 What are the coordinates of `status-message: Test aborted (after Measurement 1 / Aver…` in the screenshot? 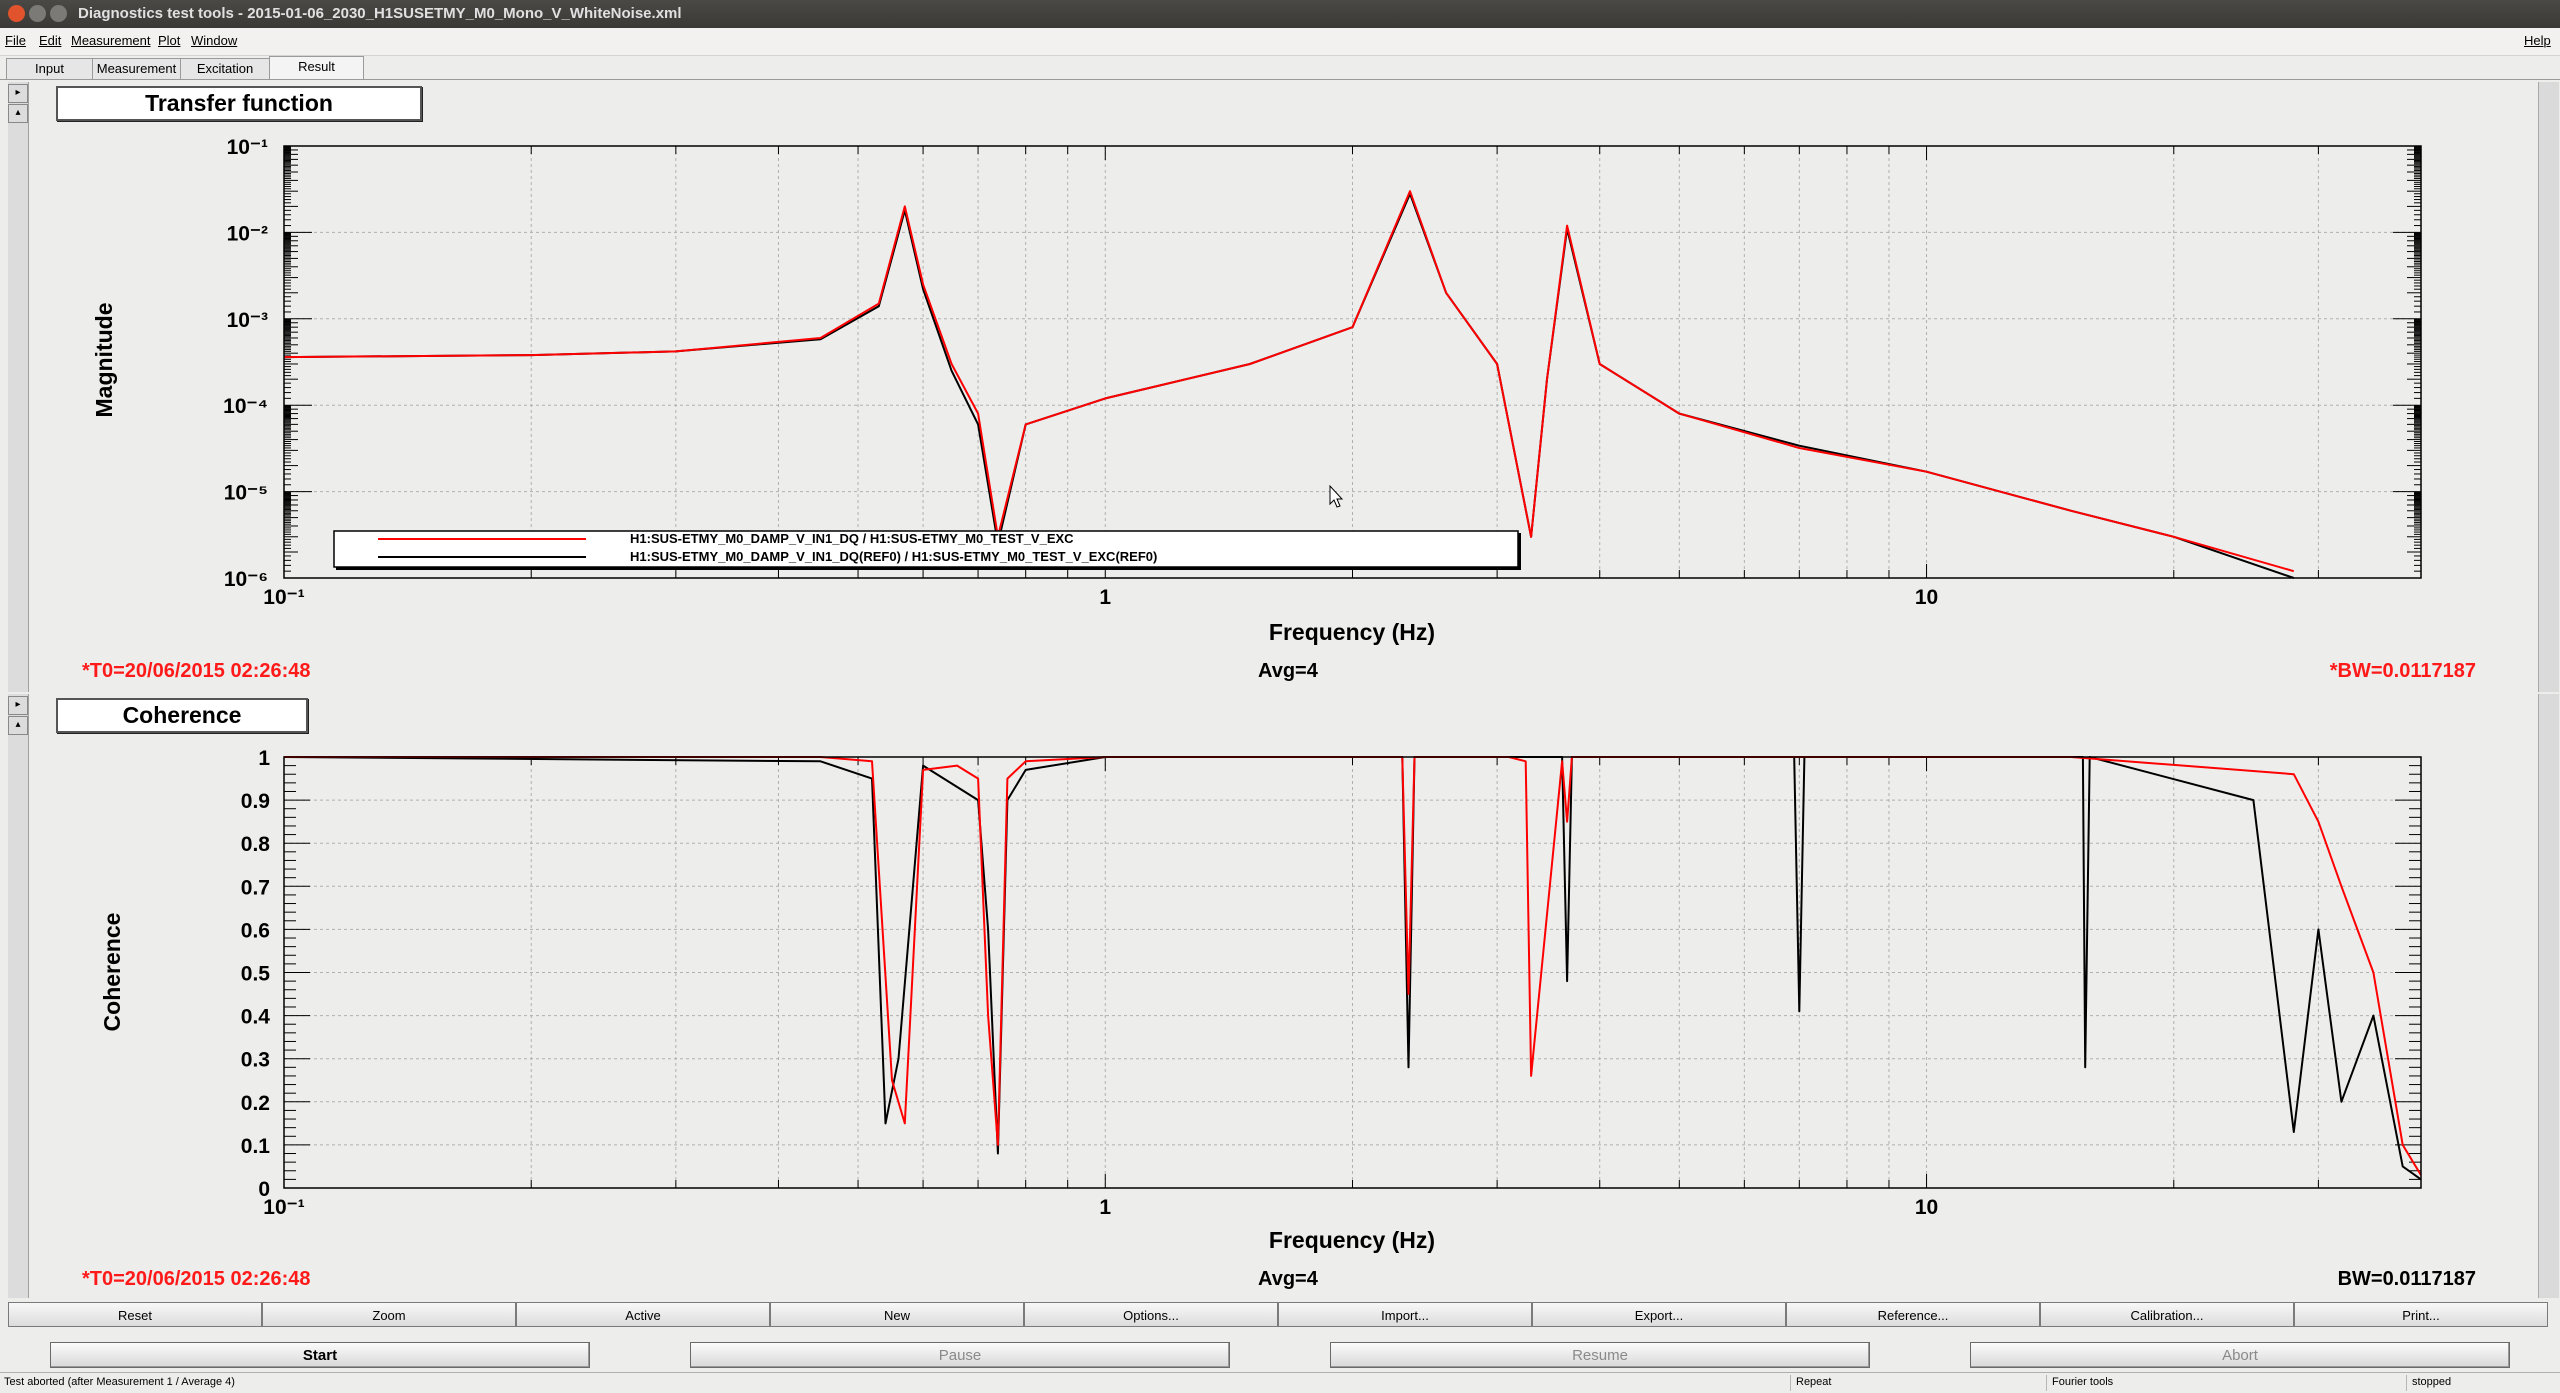 It's located at (119, 1382).